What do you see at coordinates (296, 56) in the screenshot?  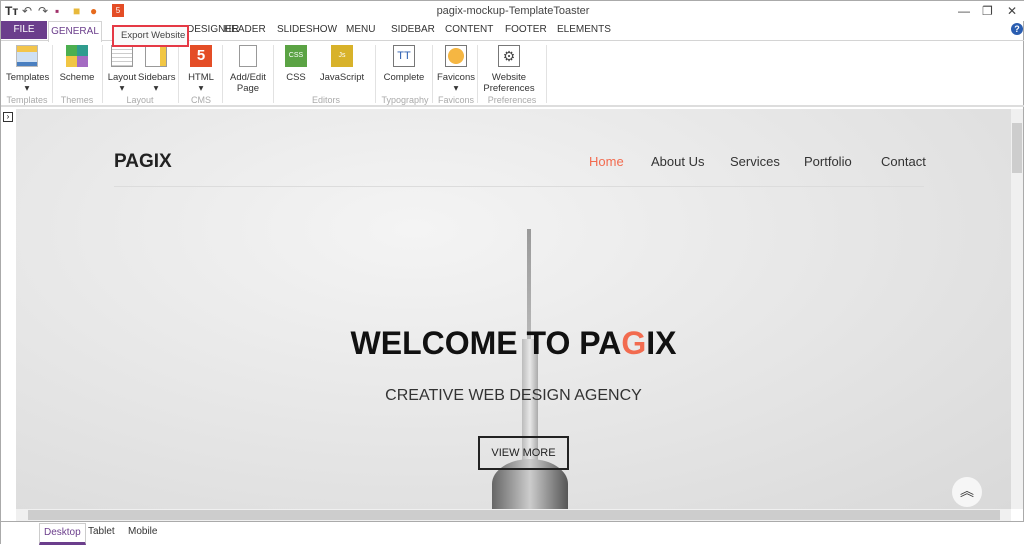 I see `css-icon: CSS` at bounding box center [296, 56].